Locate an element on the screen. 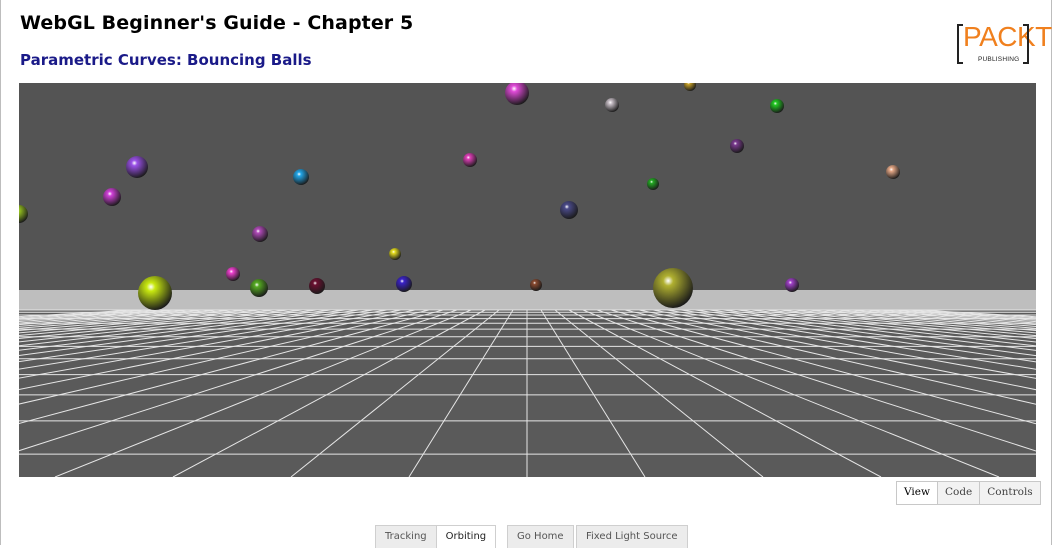 The image size is (1054, 548). logo-wordmark: PACKT is located at coordinates (1007, 36).